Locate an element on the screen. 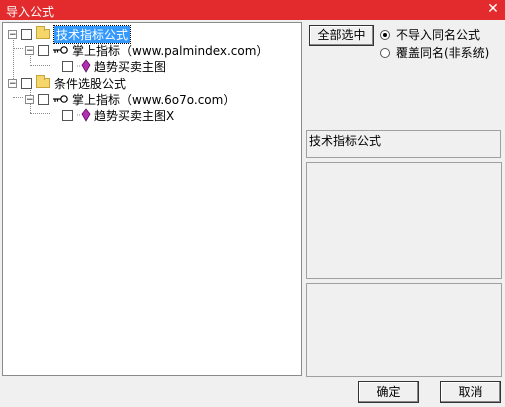 The height and width of the screenshot is (407, 505). radio-overwrite: 覆盖同名(非系统) is located at coordinates (434, 52).